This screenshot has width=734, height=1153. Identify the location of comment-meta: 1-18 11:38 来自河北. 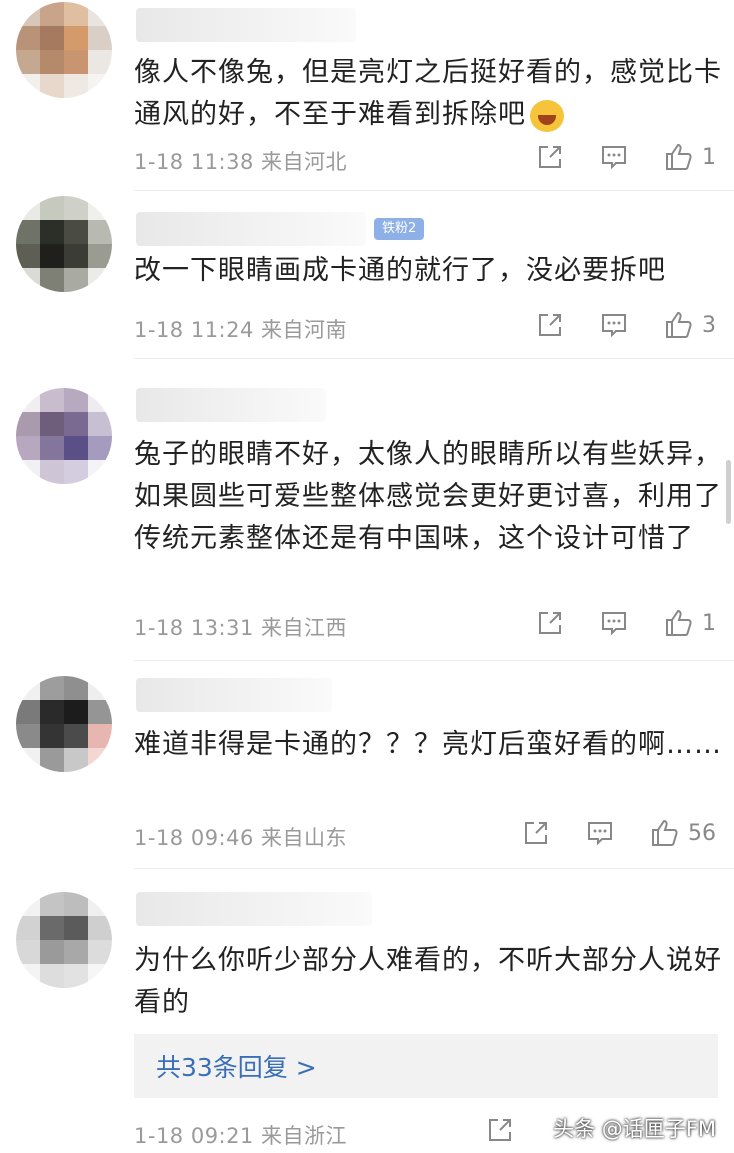
(241, 162).